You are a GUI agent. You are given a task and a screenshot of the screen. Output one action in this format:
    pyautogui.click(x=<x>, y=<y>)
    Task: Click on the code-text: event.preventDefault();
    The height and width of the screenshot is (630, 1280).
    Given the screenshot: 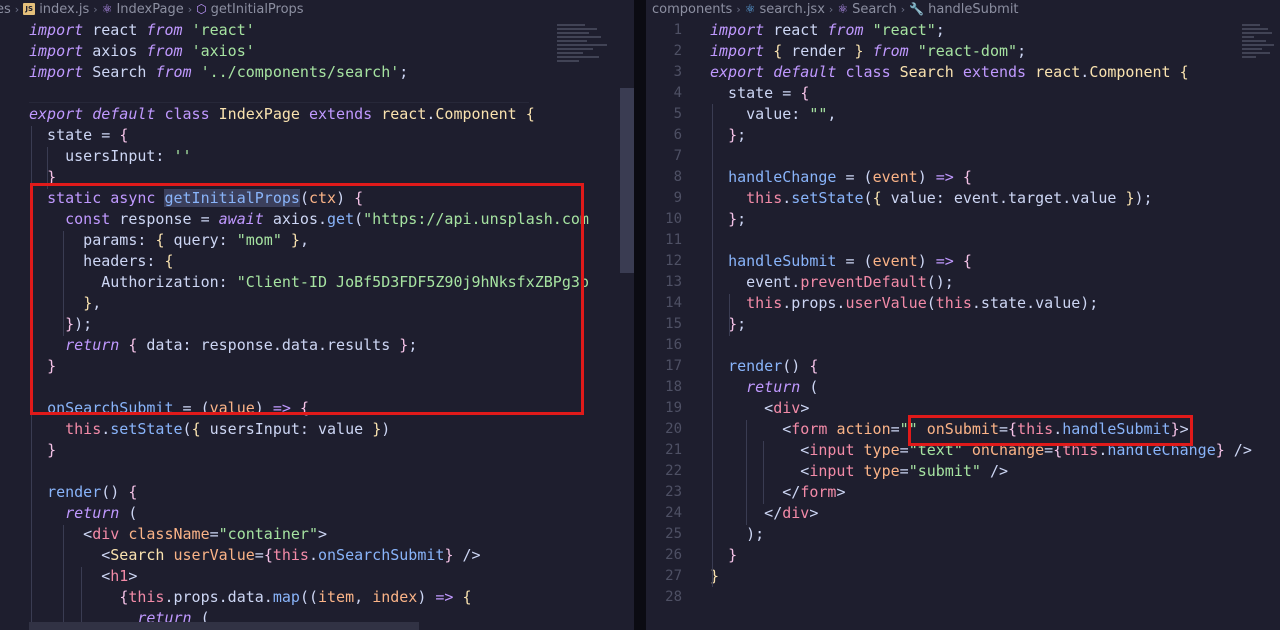 What is the action you would take?
    pyautogui.click(x=832, y=282)
    